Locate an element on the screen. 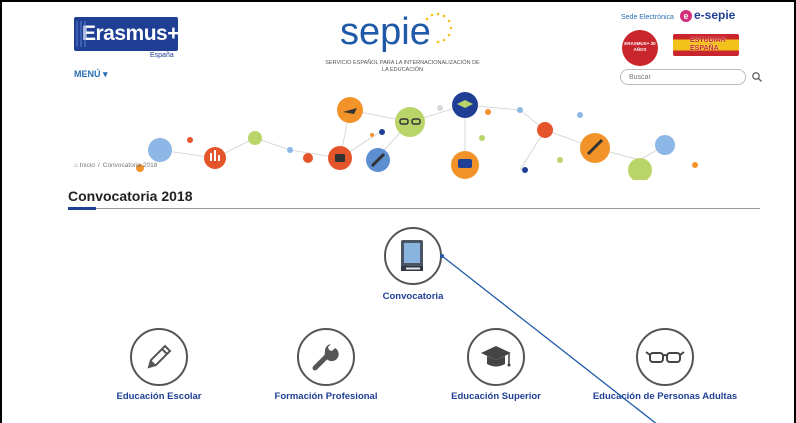  e-sepie-logo-text: e-sepie is located at coordinates (715, 15).